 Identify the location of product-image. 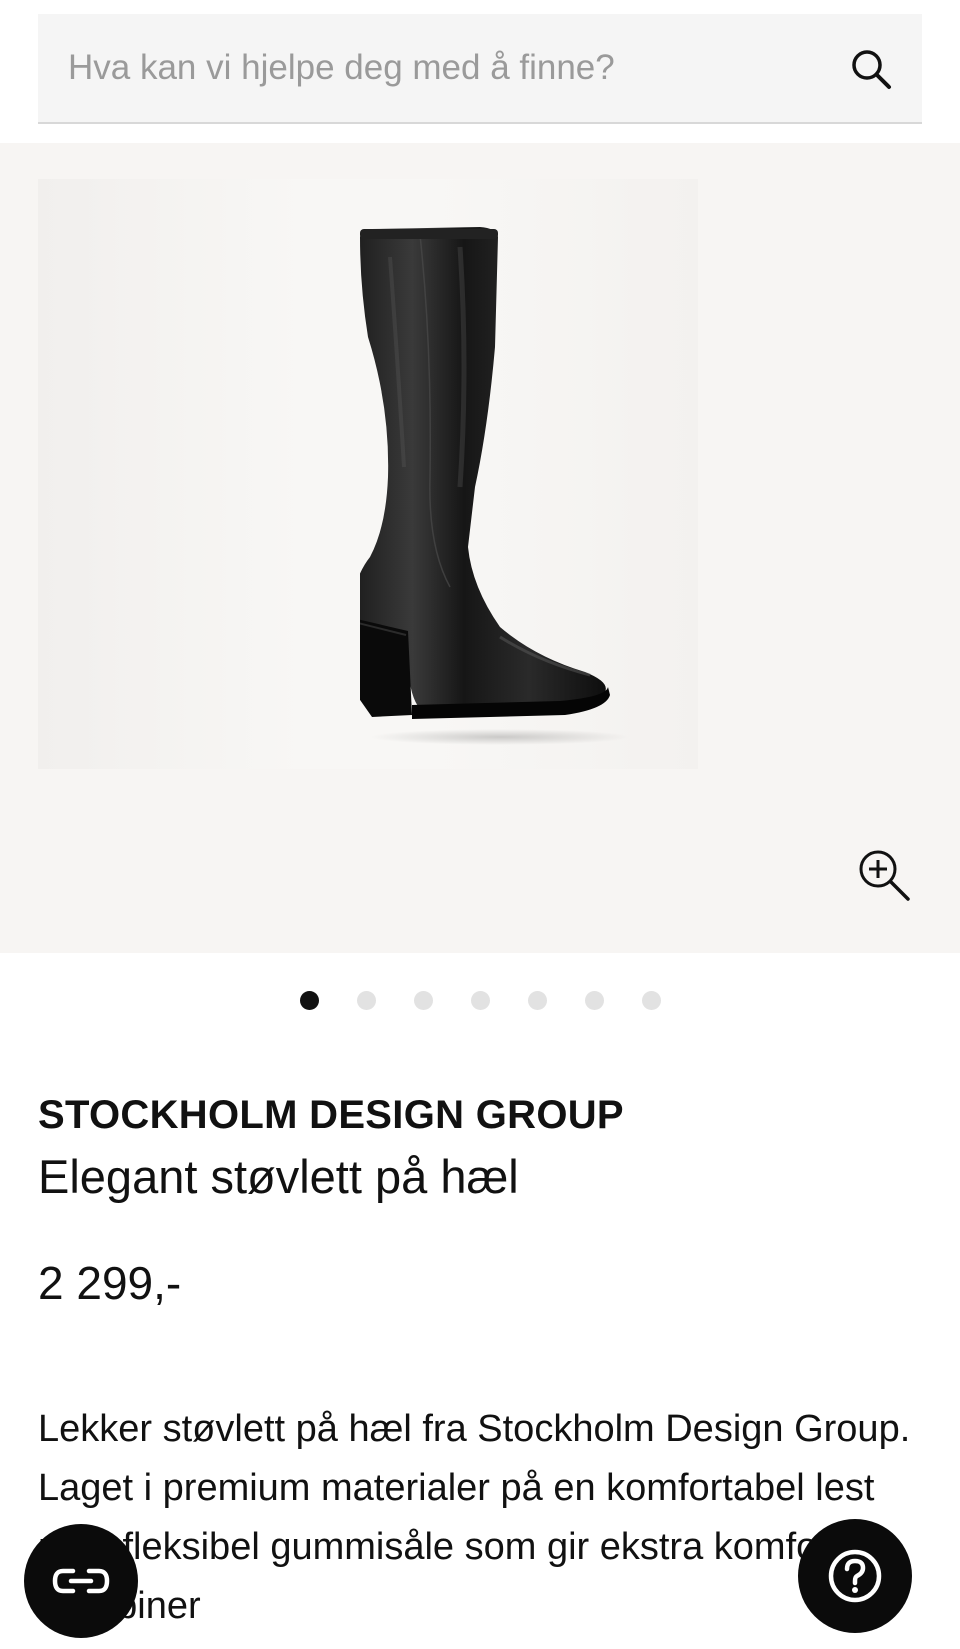
(495, 487).